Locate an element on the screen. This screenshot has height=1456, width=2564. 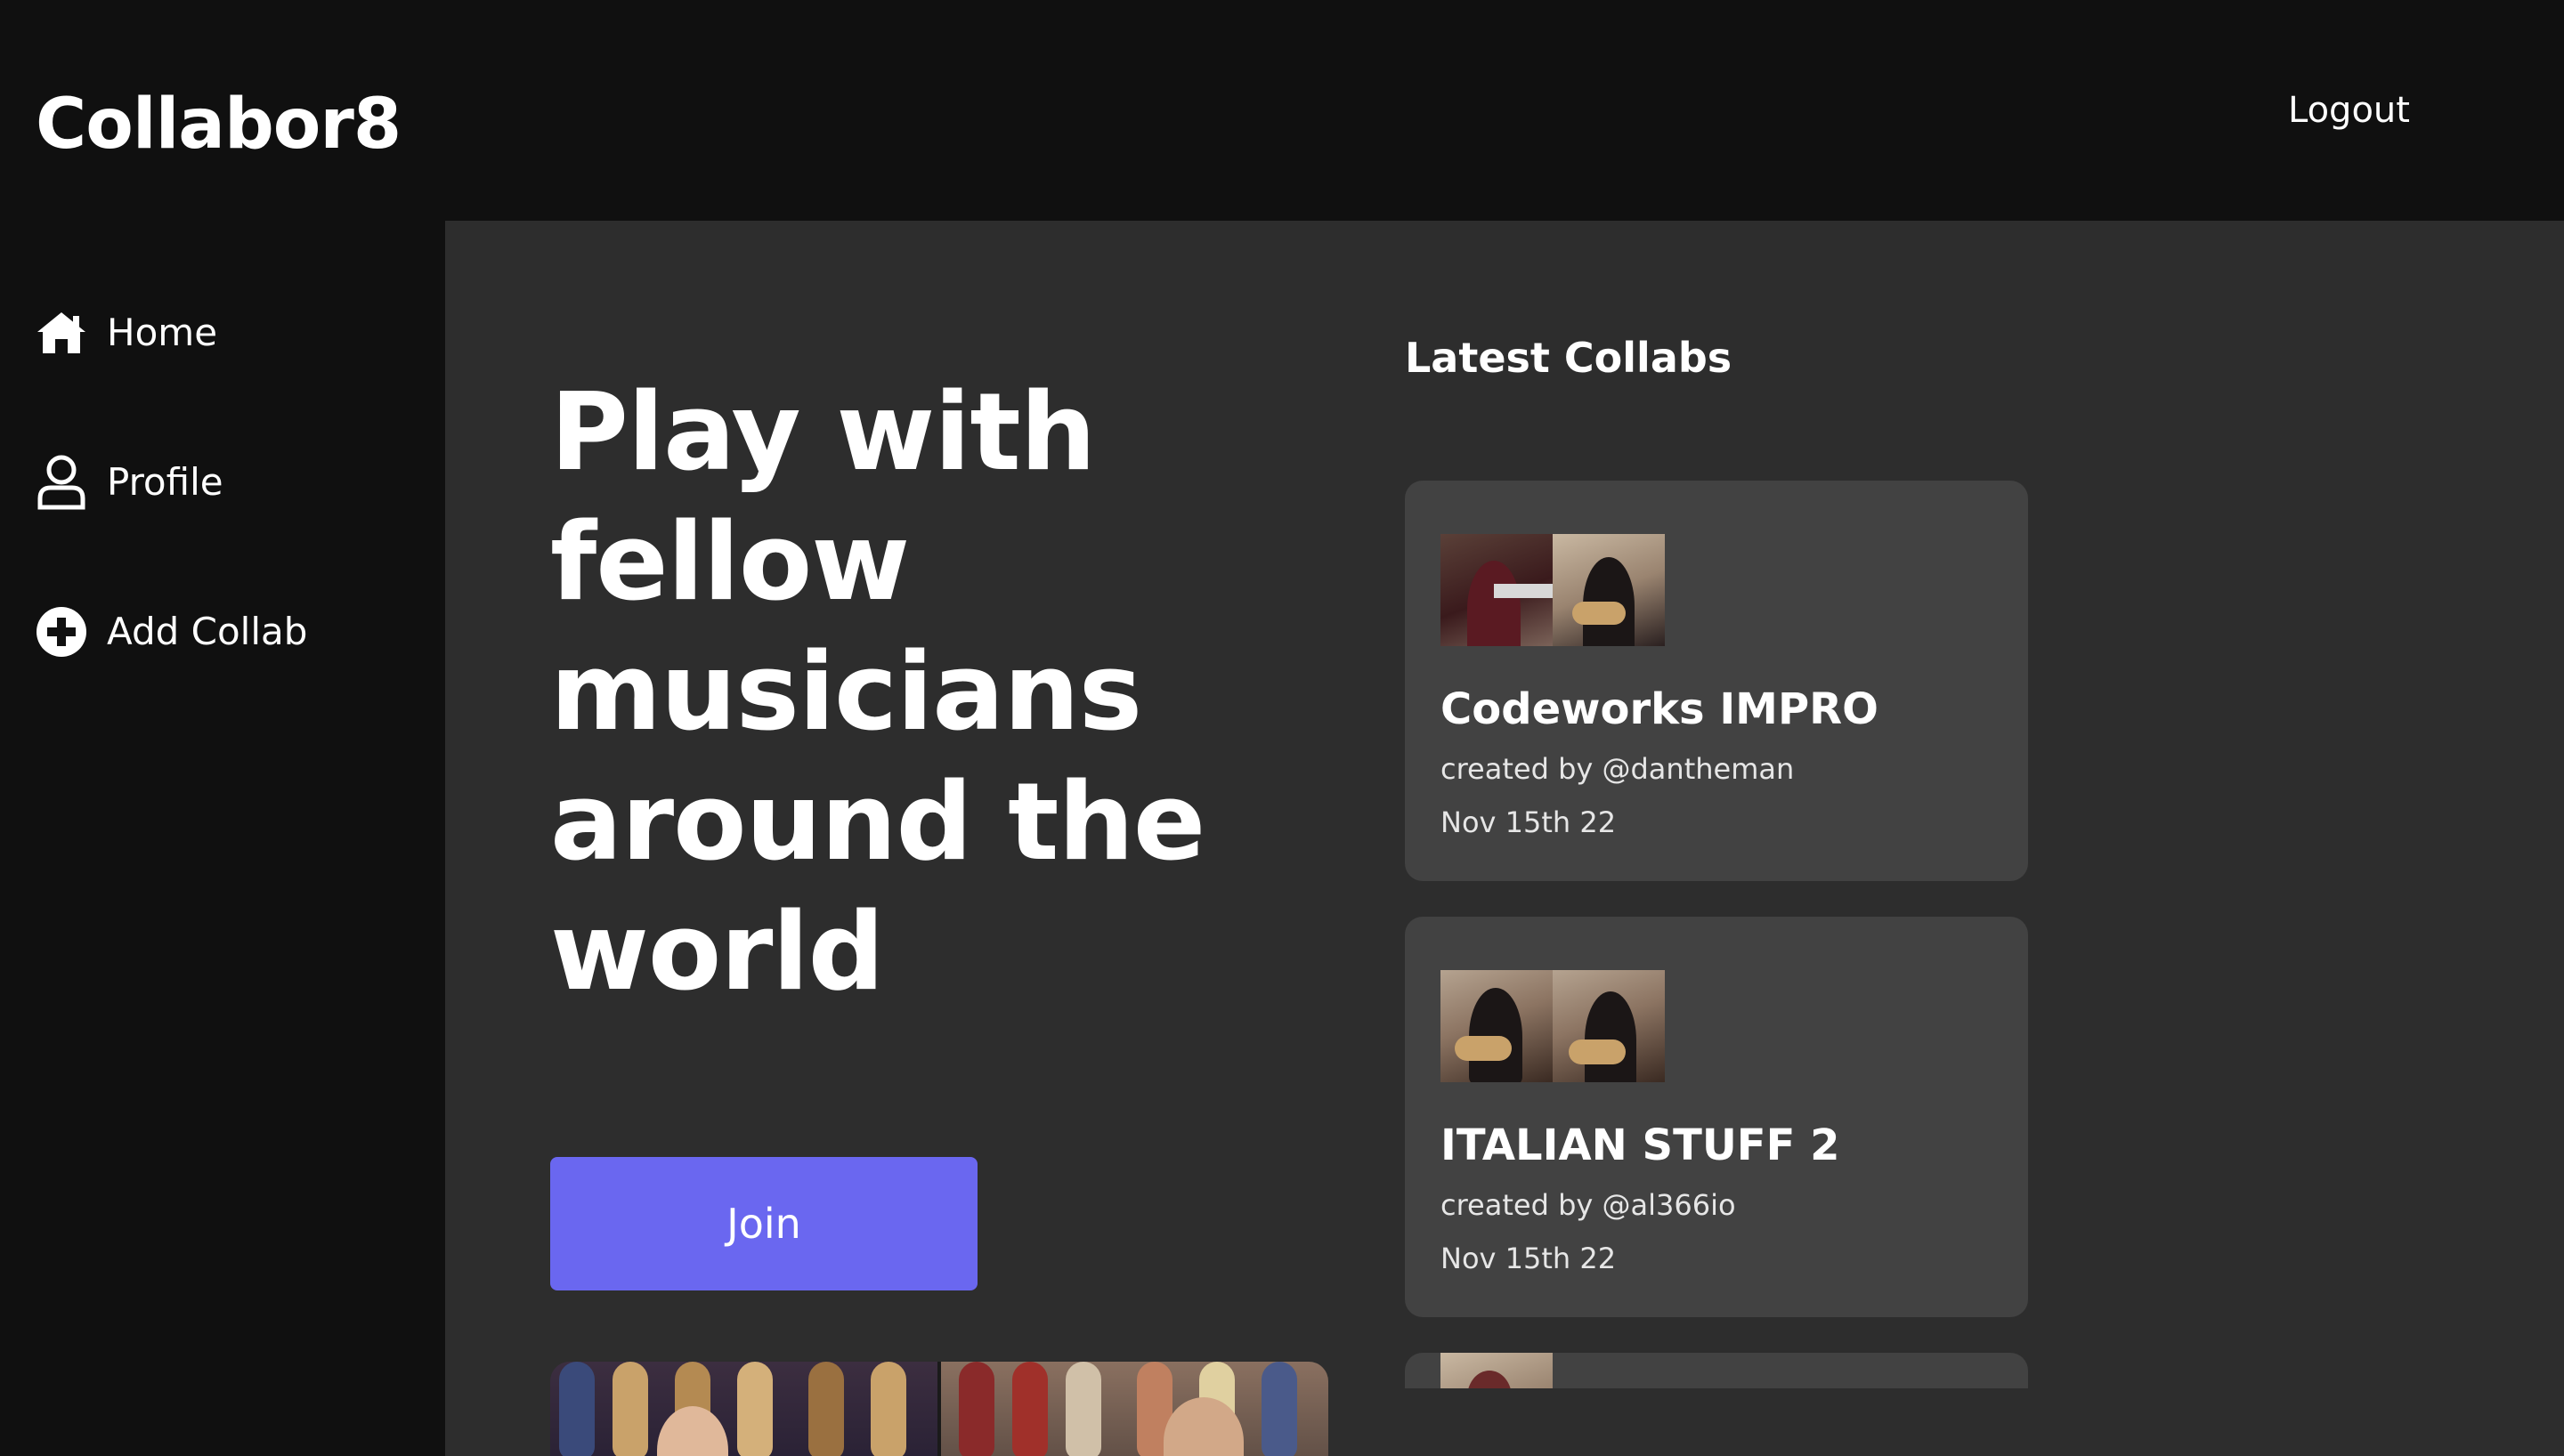
sidebar-item-home: Home is located at coordinates (126, 333).